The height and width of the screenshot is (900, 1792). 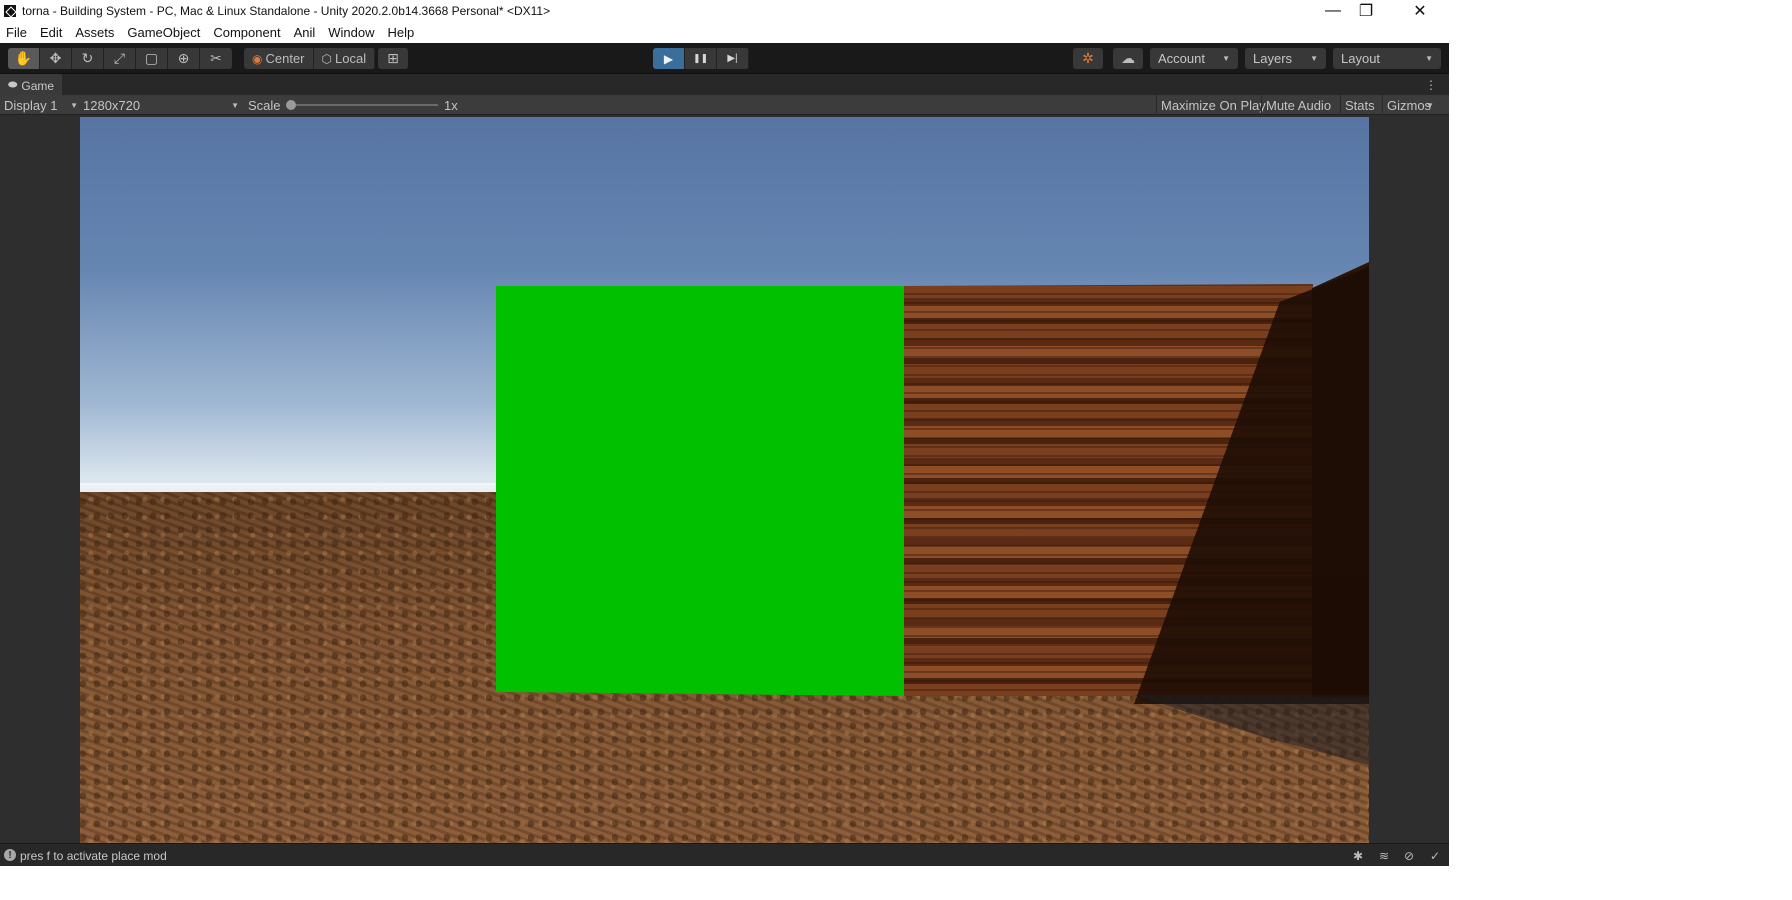 What do you see at coordinates (264, 105) in the screenshot?
I see `scale-label: Scale` at bounding box center [264, 105].